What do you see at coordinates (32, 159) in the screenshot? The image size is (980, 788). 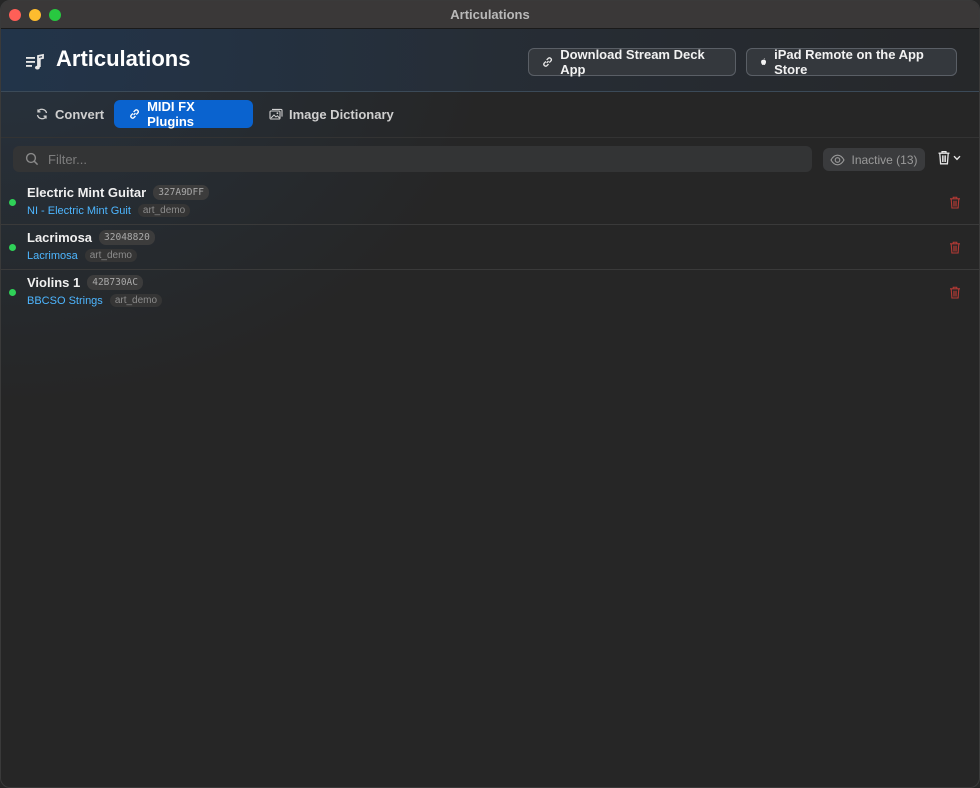 I see `search-icon` at bounding box center [32, 159].